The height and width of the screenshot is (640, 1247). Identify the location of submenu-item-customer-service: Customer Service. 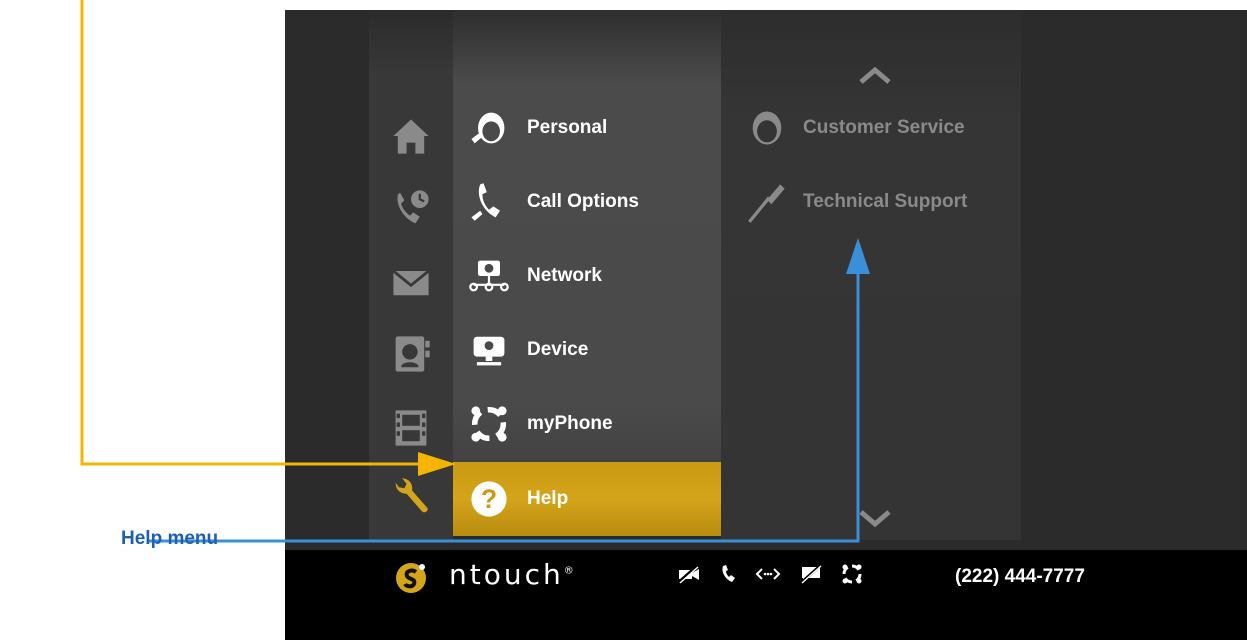
(855, 128).